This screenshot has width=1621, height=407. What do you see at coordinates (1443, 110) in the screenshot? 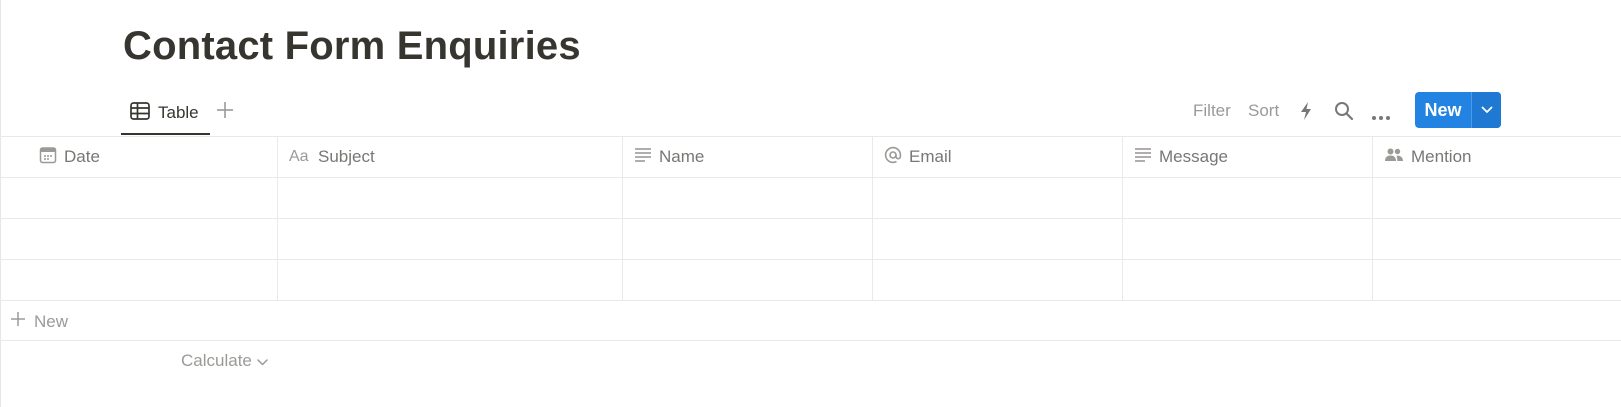
I see `new-button: New` at bounding box center [1443, 110].